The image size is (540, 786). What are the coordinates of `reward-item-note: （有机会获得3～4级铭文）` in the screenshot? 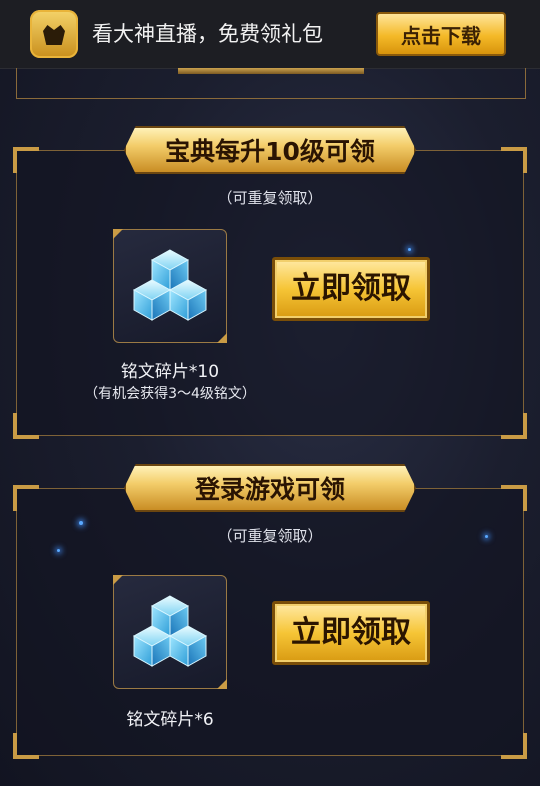 It's located at (170, 394).